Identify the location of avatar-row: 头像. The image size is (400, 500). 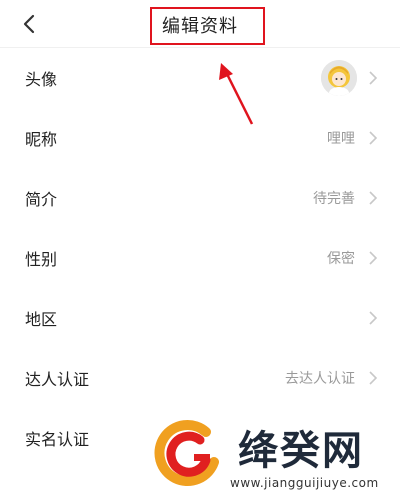
(200, 78).